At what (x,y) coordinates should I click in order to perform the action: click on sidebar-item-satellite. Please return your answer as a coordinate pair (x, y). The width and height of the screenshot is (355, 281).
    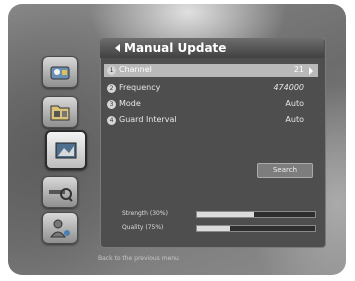
    Looking at the image, I should click on (60, 72).